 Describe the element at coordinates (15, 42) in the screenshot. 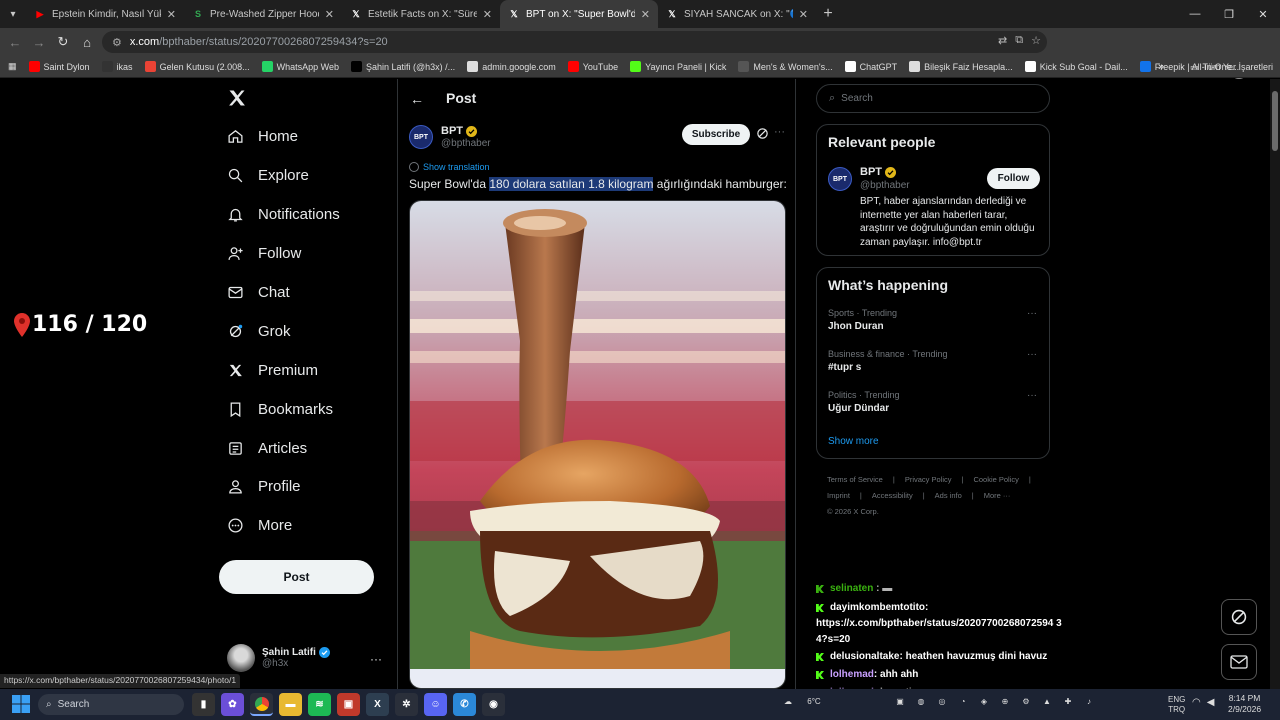

I see `back-button: ←` at that location.